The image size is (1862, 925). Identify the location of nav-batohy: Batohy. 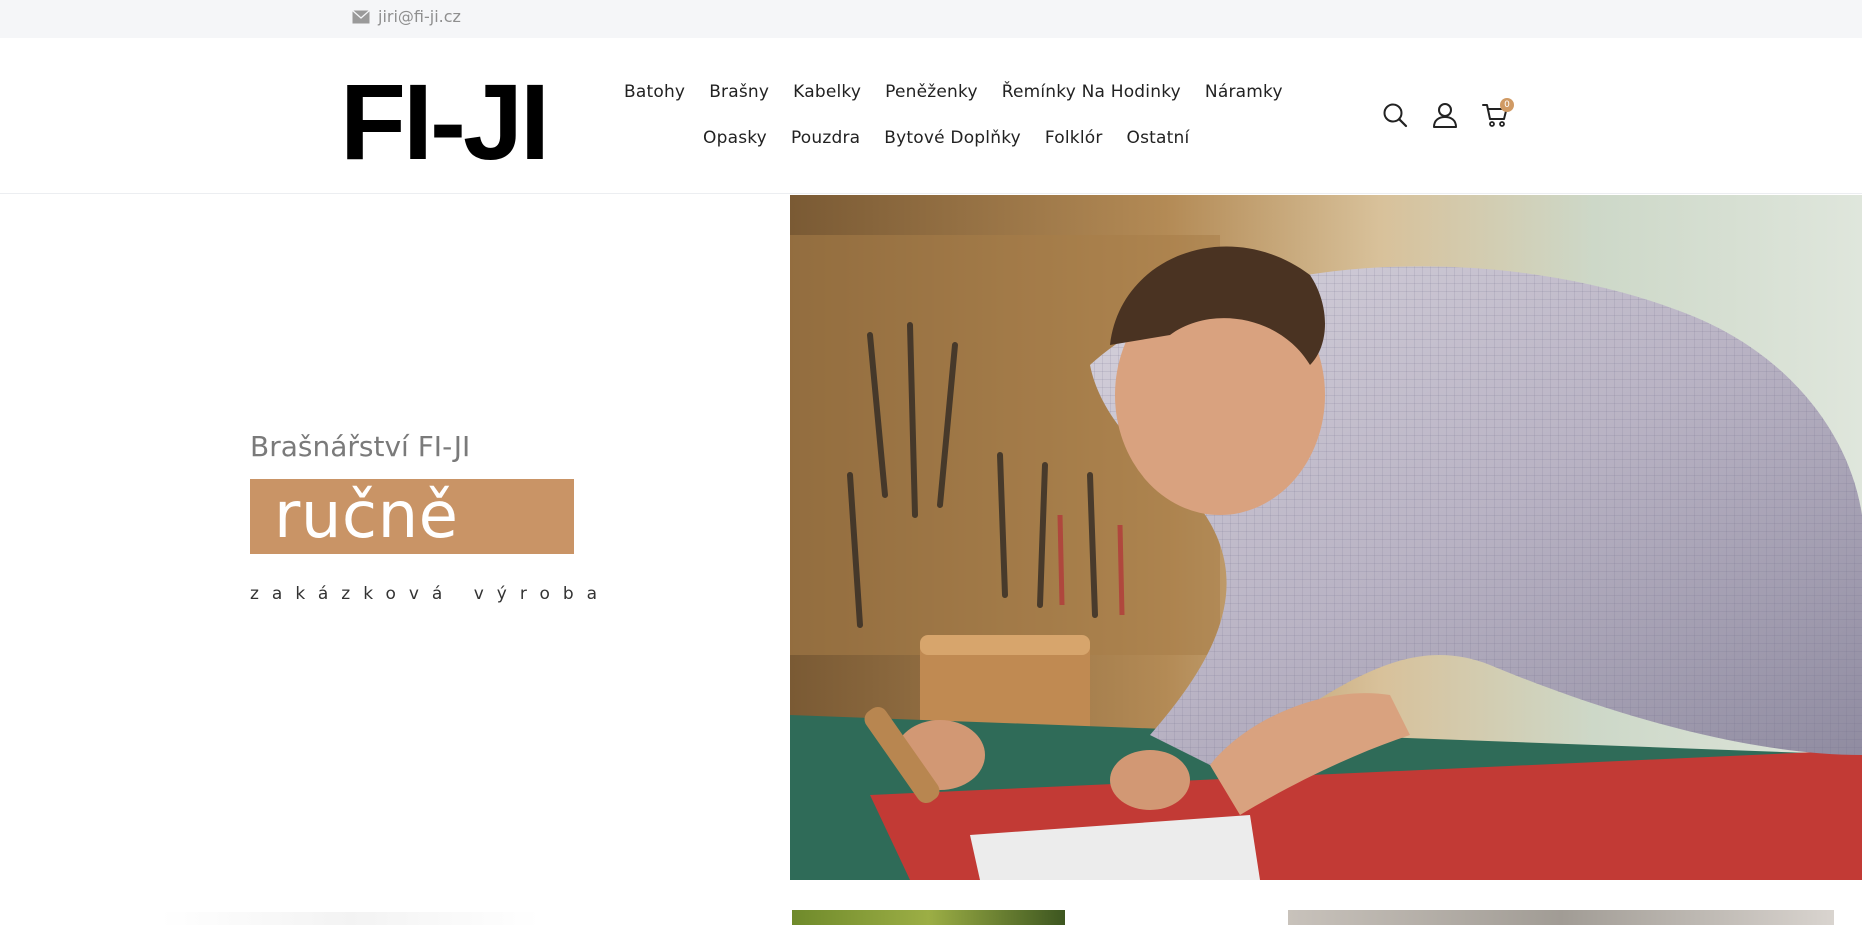
(654, 92).